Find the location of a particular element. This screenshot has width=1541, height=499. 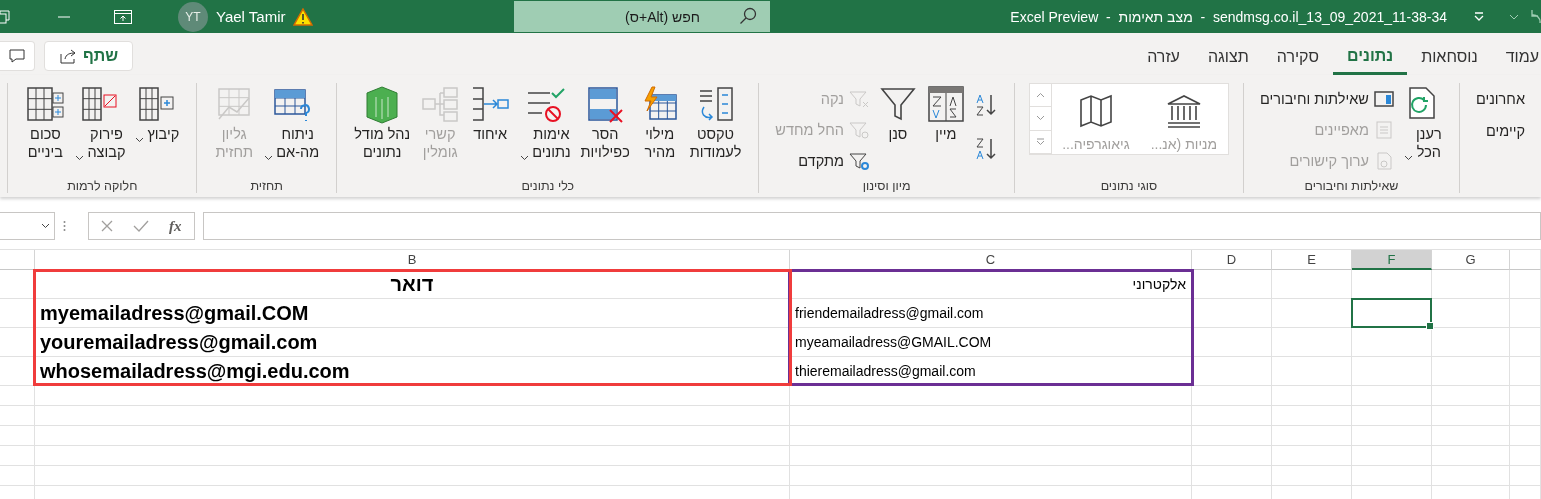

gear-funnel-icon is located at coordinates (858, 160).